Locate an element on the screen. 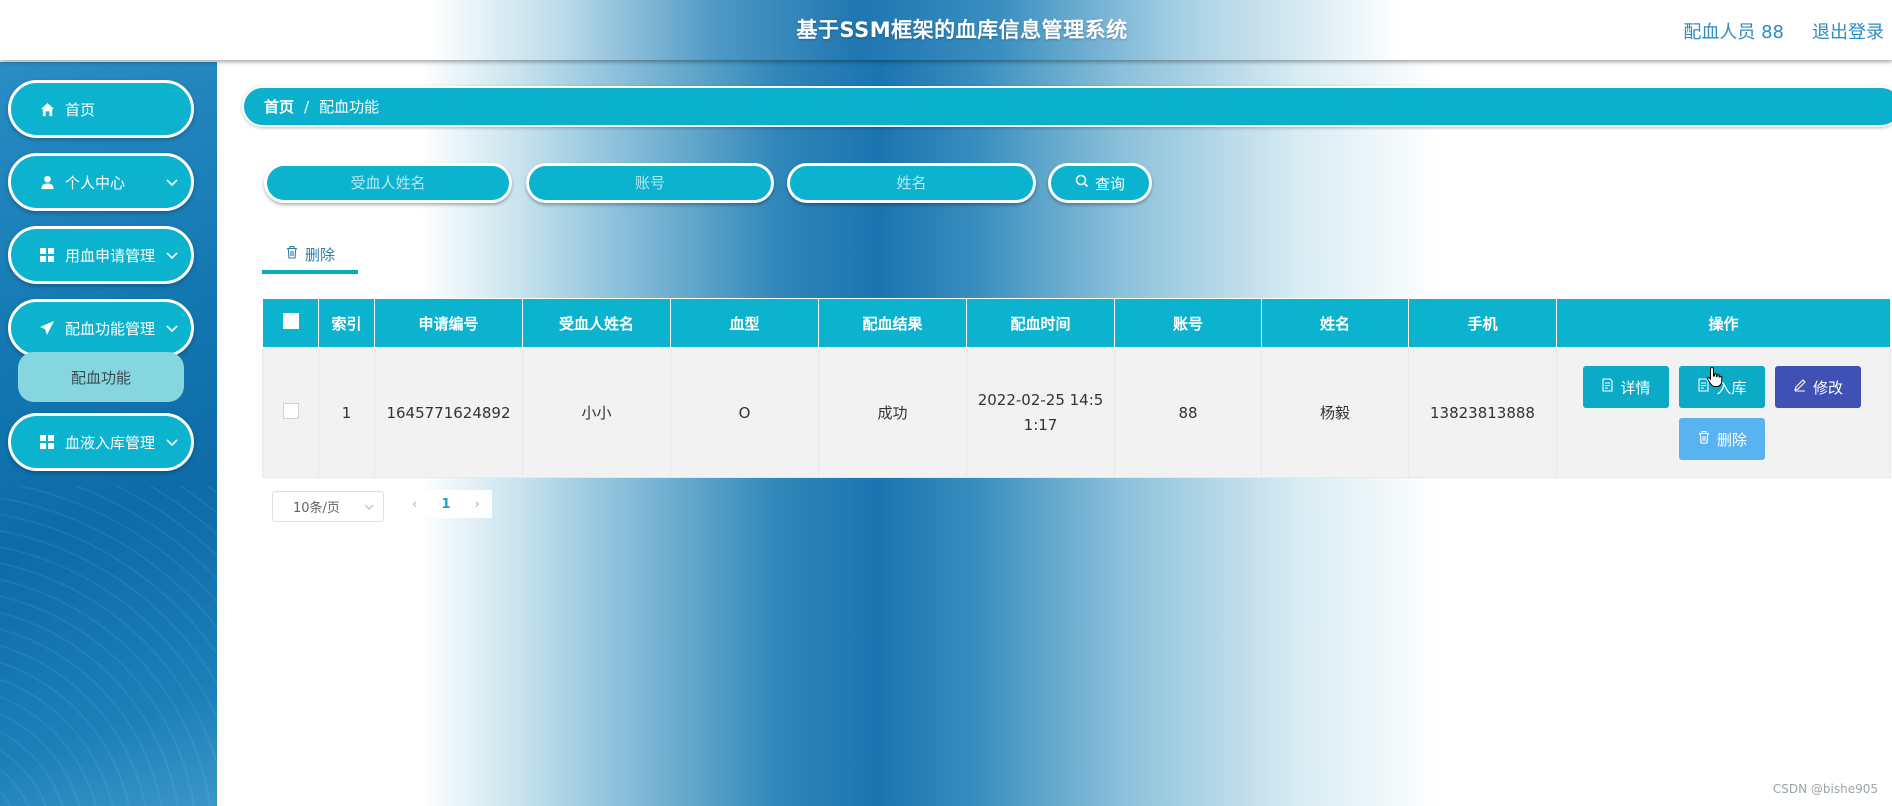 Image resolution: width=1892 pixels, height=806 pixels. row-select-cell is located at coordinates (290, 412).